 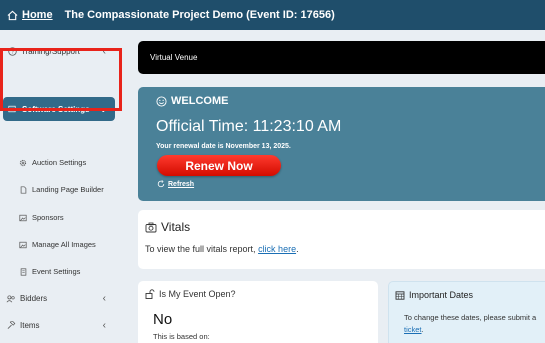 I want to click on welcome-heading: WELCOME, so click(x=192, y=101).